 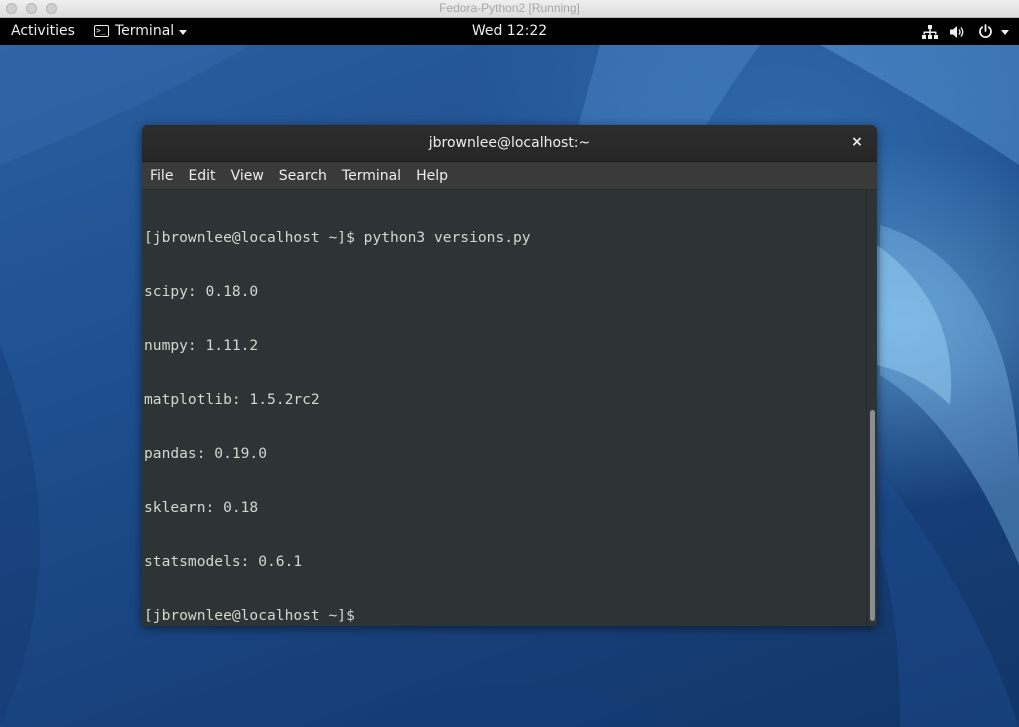 What do you see at coordinates (223, 561) in the screenshot?
I see `terminal-line: statsmodels: 0.6.1` at bounding box center [223, 561].